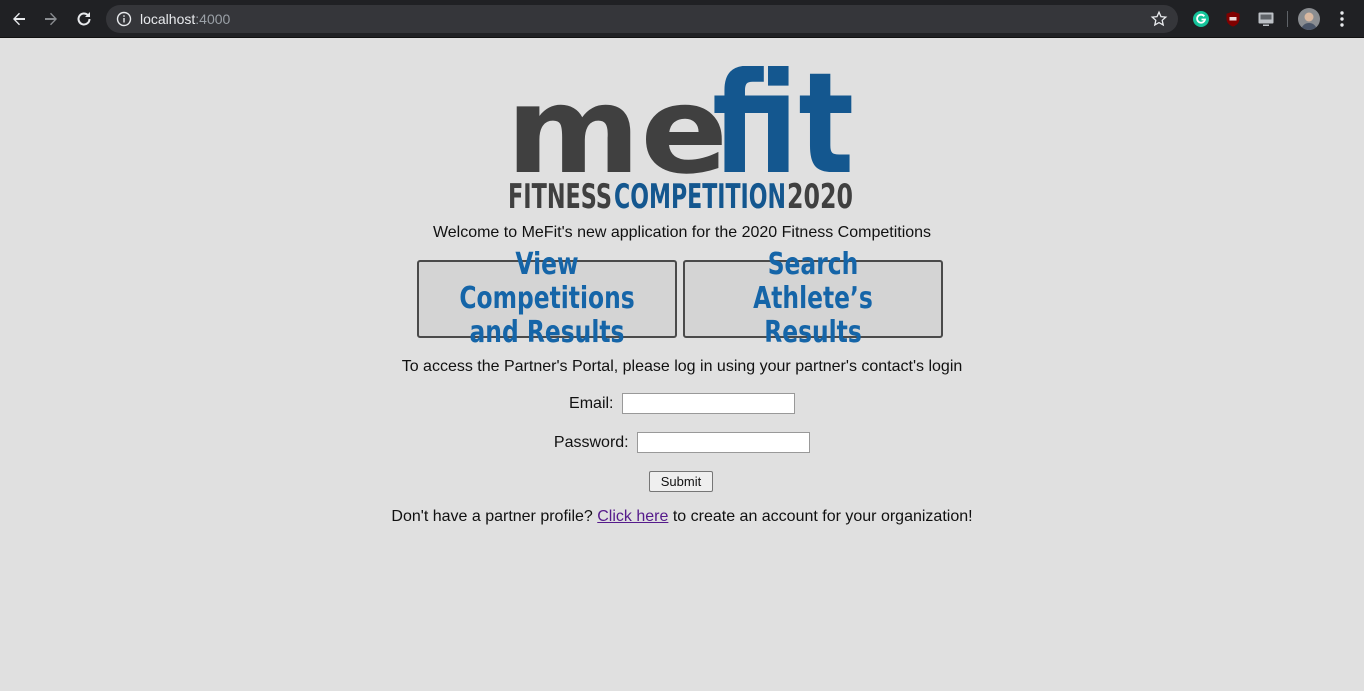 This screenshot has height=691, width=1364. What do you see at coordinates (168, 19) in the screenshot?
I see `url-host: localhost` at bounding box center [168, 19].